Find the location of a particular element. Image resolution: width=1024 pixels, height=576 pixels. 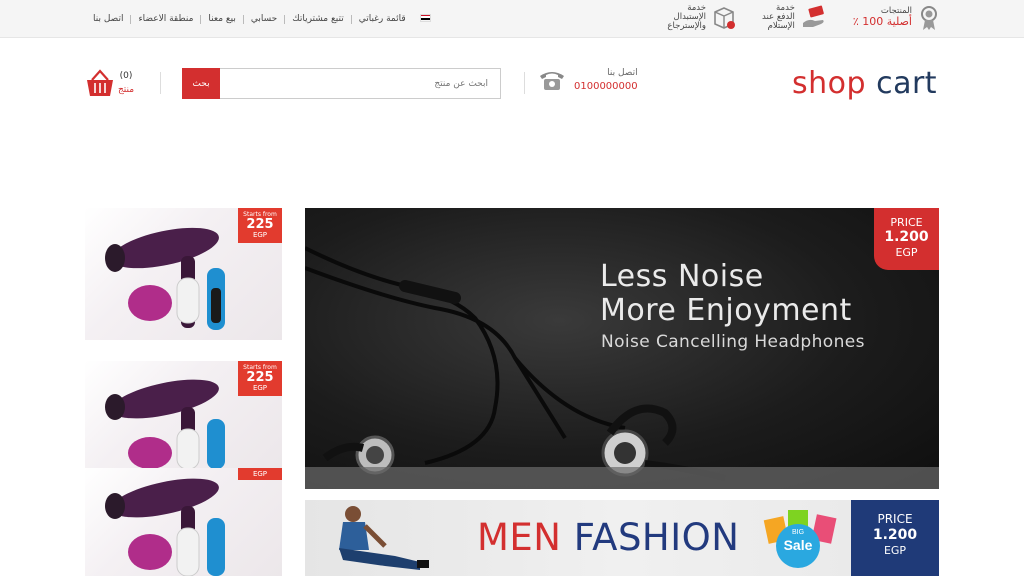

side-banner-1: Starts from 225 EGP is located at coordinates (183, 274).